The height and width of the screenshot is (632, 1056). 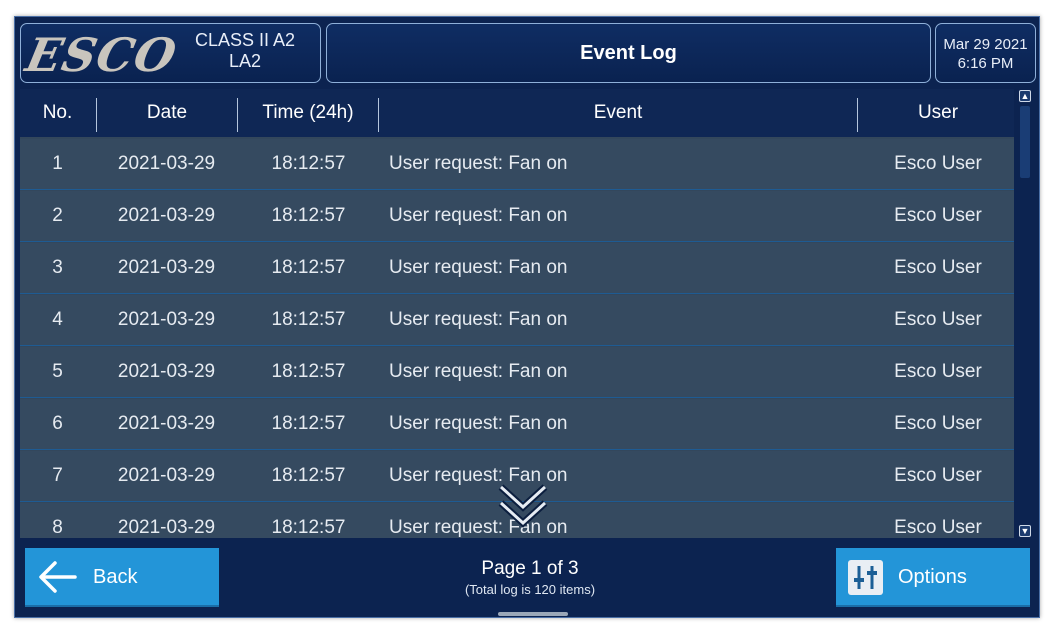 What do you see at coordinates (533, 614) in the screenshot?
I see `drag-handle` at bounding box center [533, 614].